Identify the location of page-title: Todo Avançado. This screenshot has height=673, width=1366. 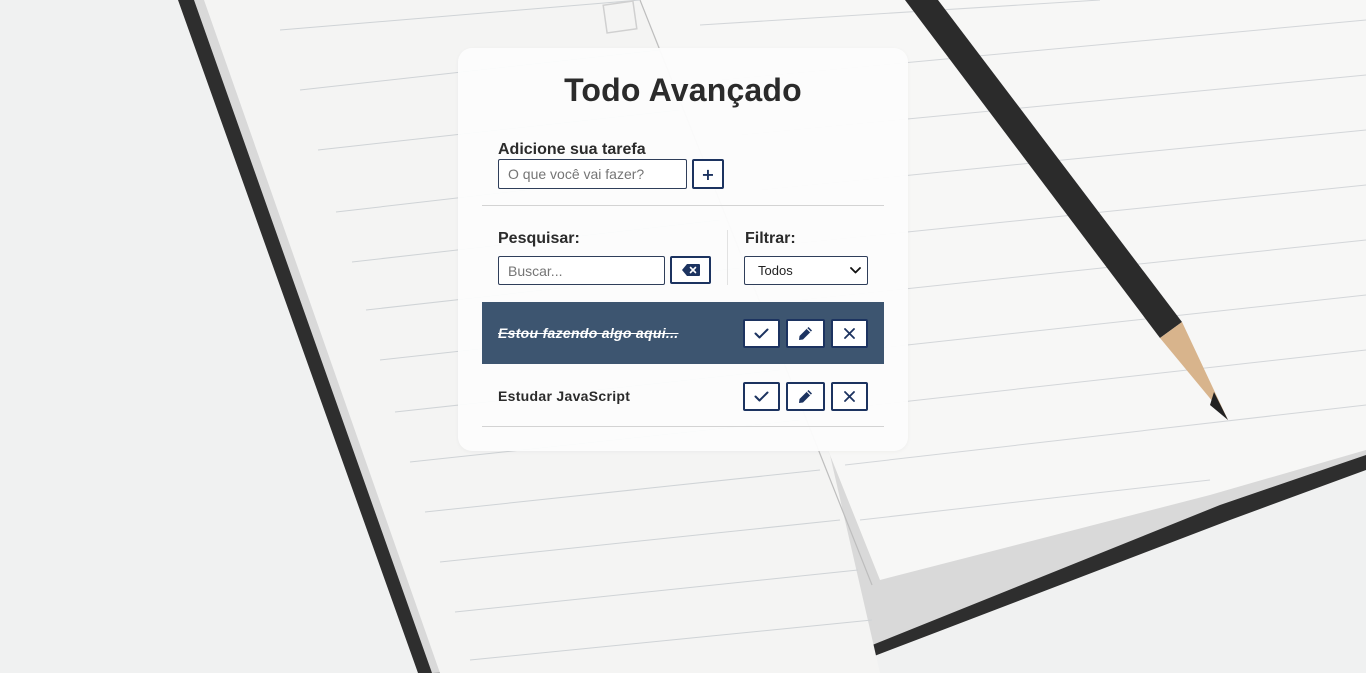
(683, 90).